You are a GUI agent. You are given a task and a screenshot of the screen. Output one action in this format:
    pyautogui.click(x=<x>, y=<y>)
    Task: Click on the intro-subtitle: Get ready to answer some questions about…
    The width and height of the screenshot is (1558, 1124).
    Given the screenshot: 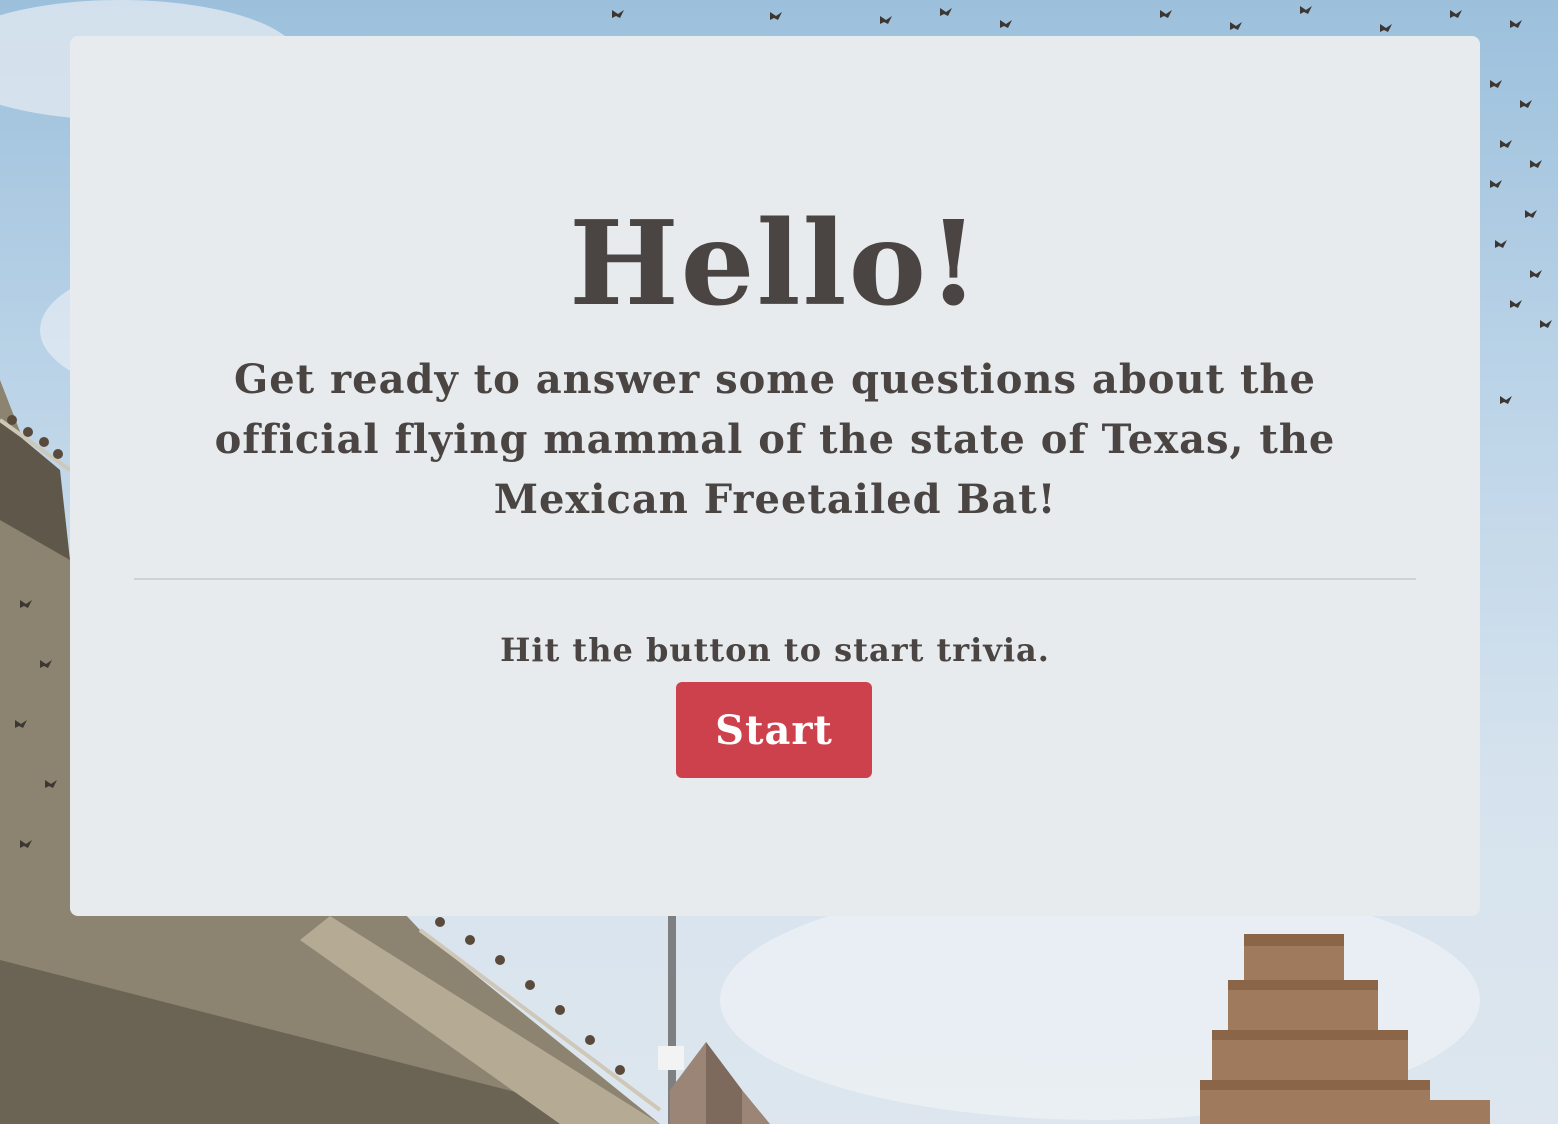 What is the action you would take?
    pyautogui.click(x=775, y=439)
    